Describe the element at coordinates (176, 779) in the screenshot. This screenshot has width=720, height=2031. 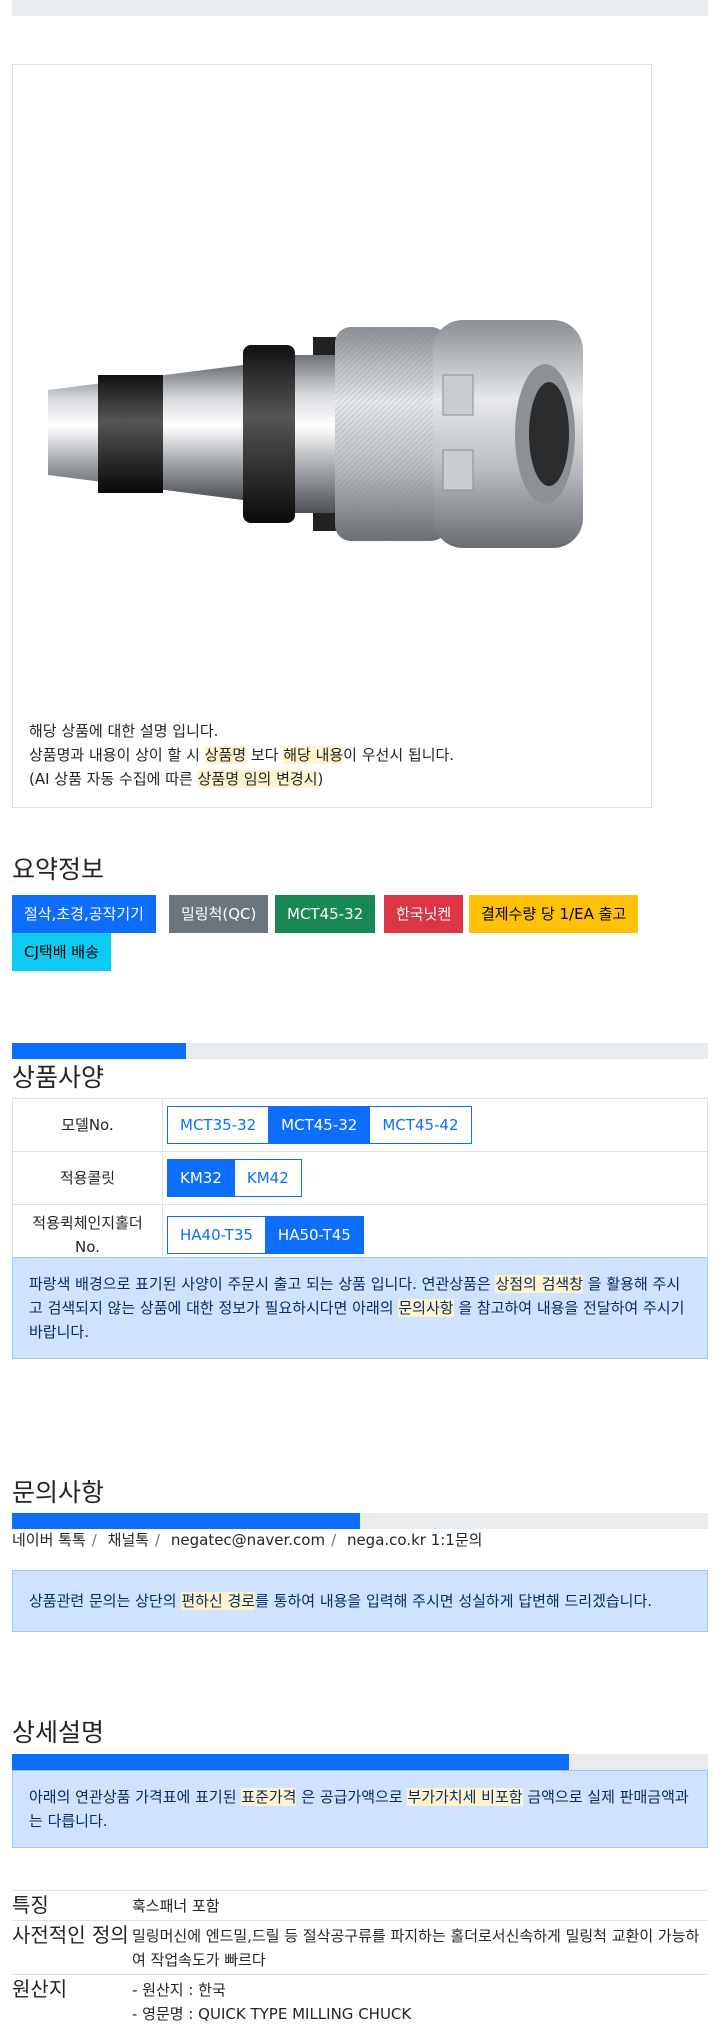
I see `desc-line-3: (AI 상품 자동 수집에 따른 상품명 임의 변경시)` at that location.